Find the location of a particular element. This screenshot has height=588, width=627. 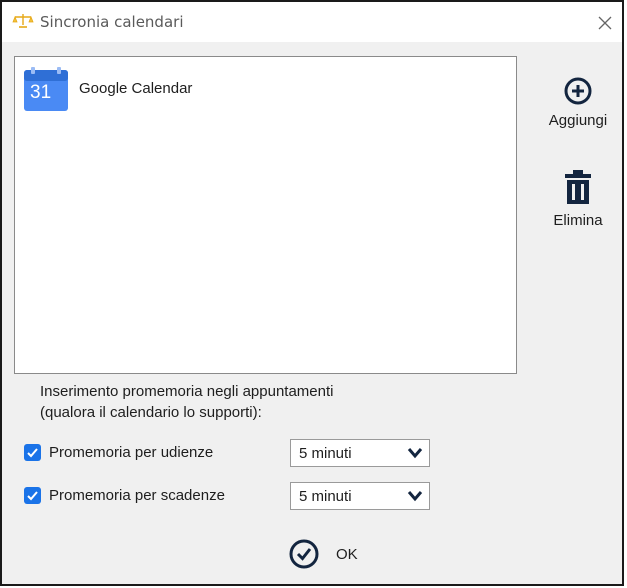

trash-icon is located at coordinates (578, 187).